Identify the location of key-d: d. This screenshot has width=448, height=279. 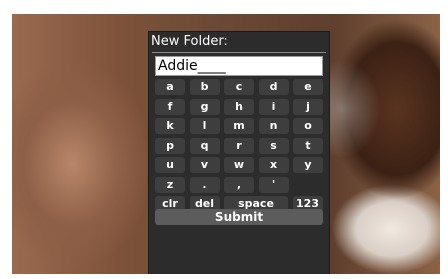
(273, 87).